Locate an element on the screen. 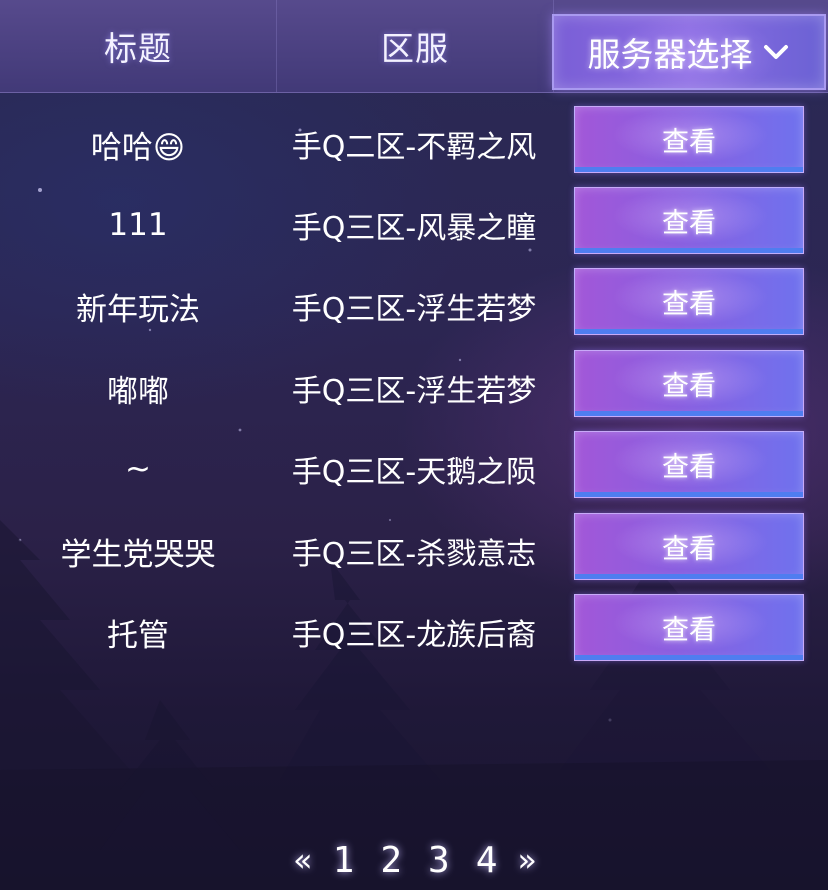 The height and width of the screenshot is (890, 828). next-page-button: » is located at coordinates (527, 860).